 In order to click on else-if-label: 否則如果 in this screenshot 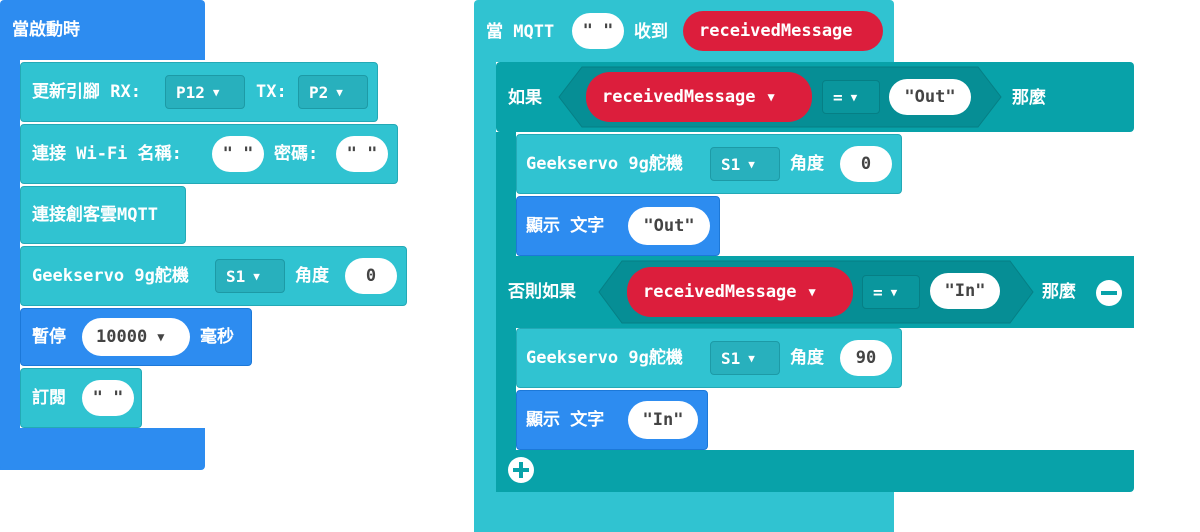, I will do `click(542, 292)`.